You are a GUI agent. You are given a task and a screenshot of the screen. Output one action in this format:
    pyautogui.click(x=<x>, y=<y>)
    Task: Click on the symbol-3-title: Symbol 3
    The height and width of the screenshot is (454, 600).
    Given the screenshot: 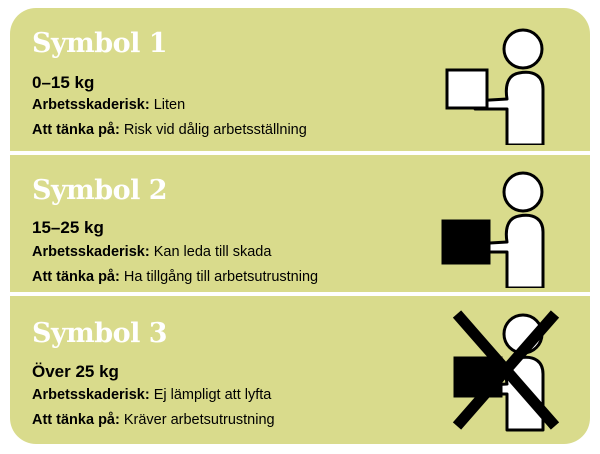 What is the action you would take?
    pyautogui.click(x=100, y=333)
    